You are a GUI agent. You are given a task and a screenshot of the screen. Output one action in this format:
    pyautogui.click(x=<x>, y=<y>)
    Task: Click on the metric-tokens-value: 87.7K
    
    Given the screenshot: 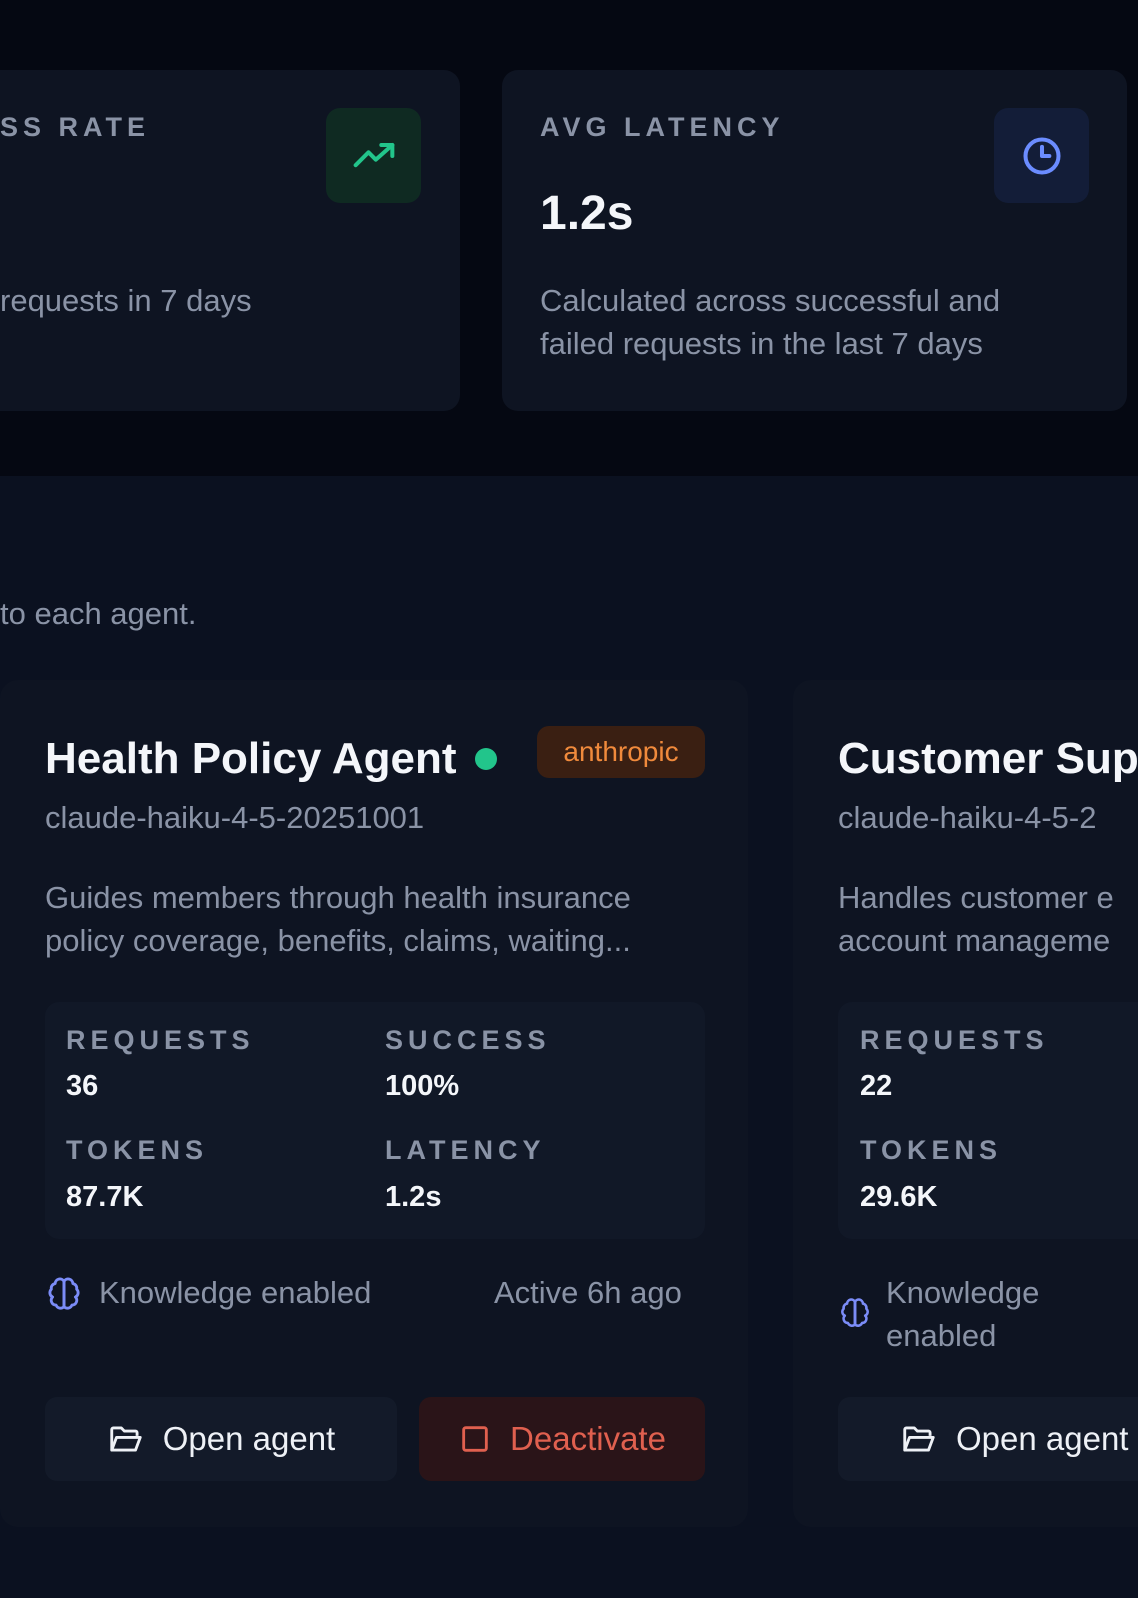 What is the action you would take?
    pyautogui.click(x=105, y=1197)
    